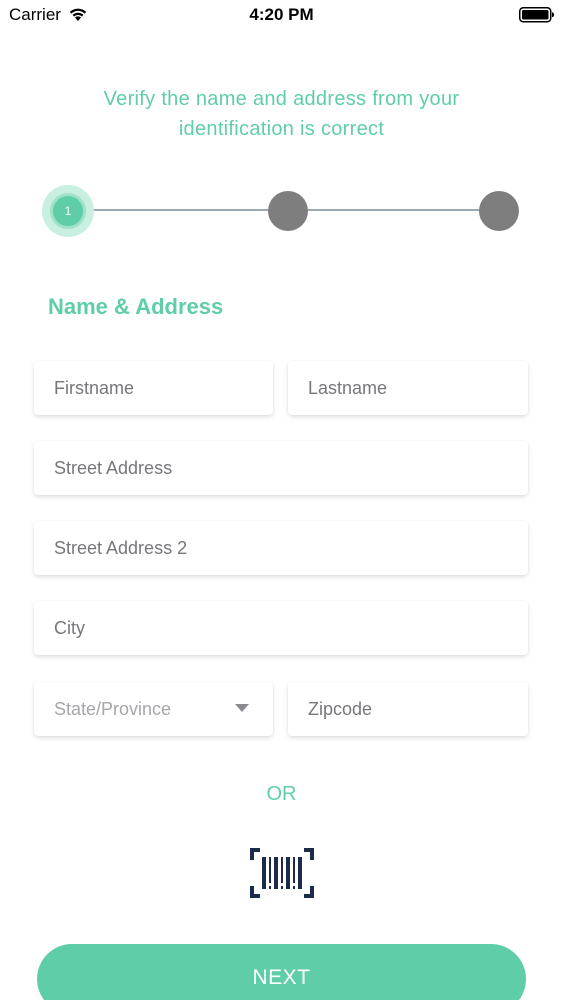  Describe the element at coordinates (281, 99) in the screenshot. I see `instructions-line-1: Verify the name and address from your` at that location.